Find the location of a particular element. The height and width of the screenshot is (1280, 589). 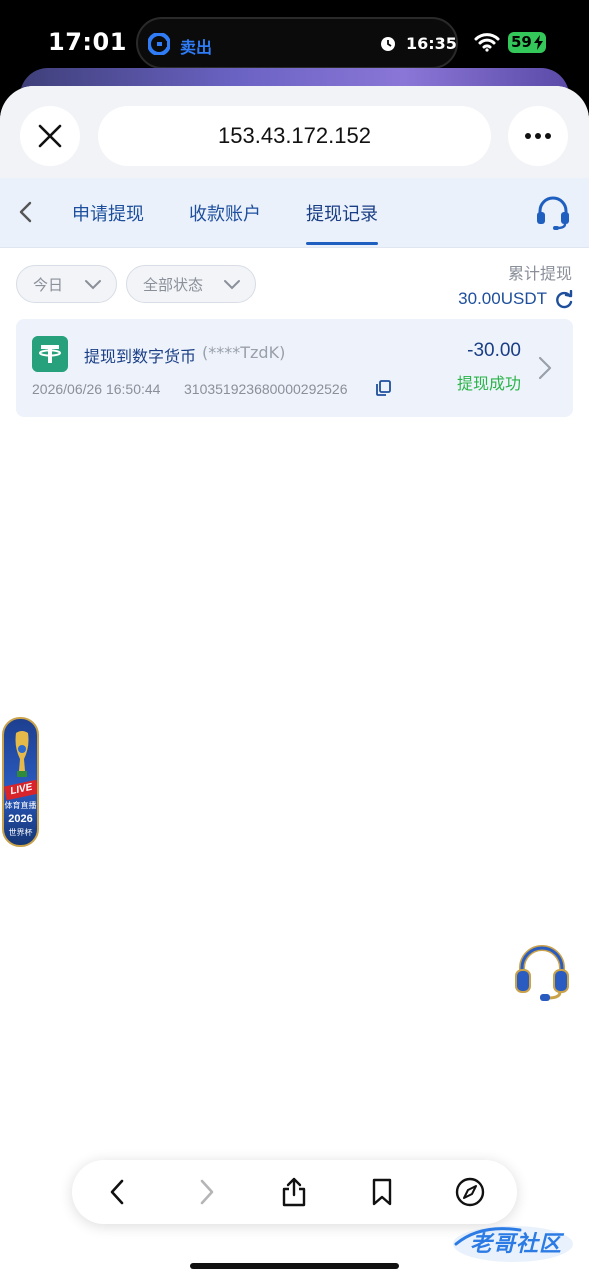

live-badge-caption: 世界杯 is located at coordinates (20, 832).